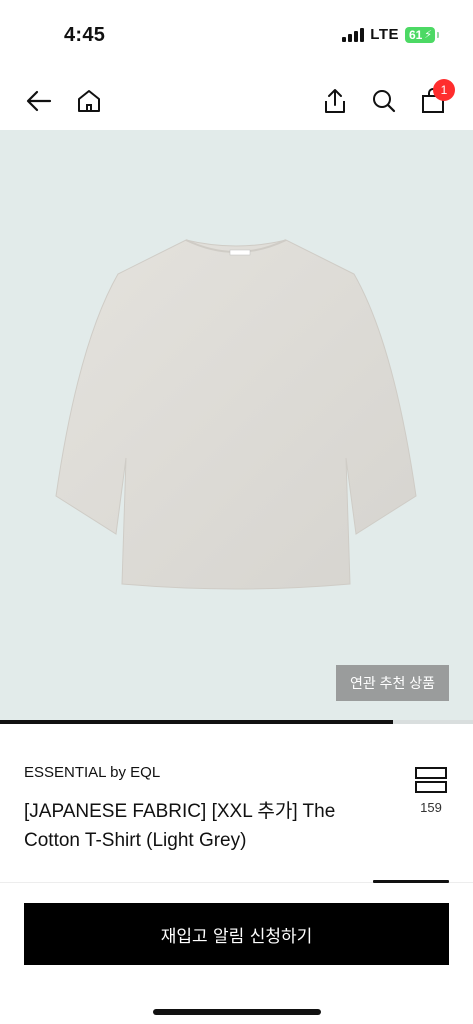 The width and height of the screenshot is (473, 1024). I want to click on wishlist-count: 159, so click(431, 807).